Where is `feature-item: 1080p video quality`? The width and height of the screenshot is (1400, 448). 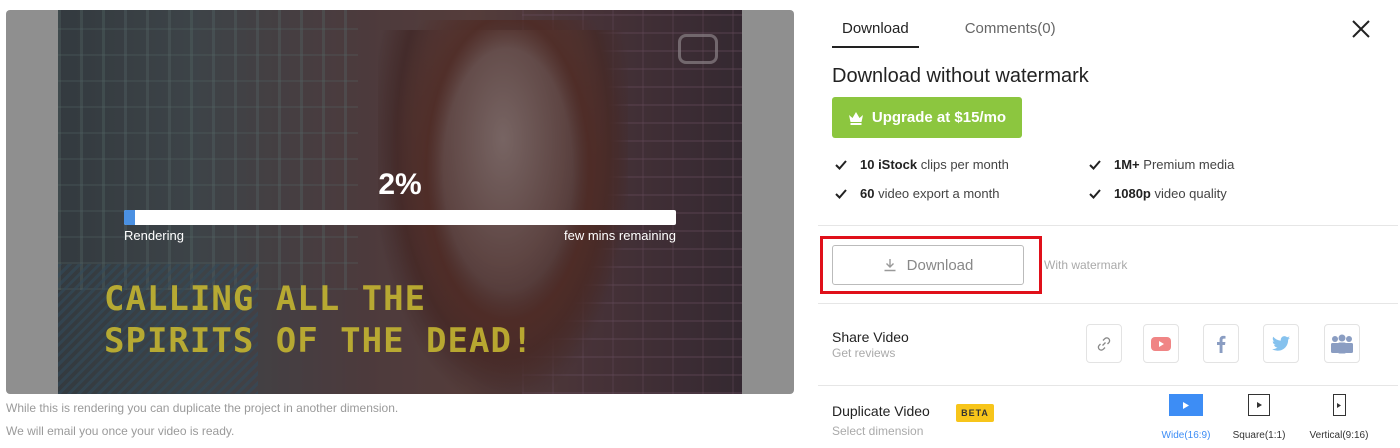 feature-item: 1080p video quality is located at coordinates (1157, 193).